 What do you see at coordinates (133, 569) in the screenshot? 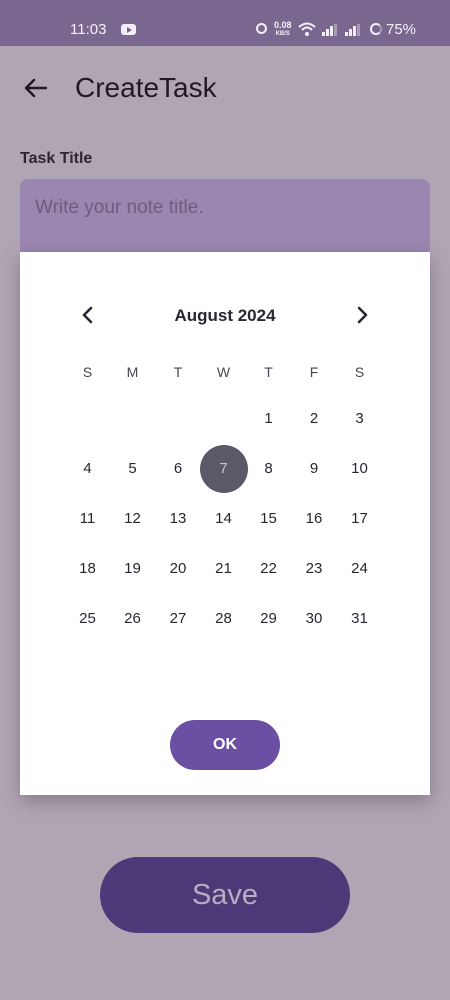
I see `calendar-day: 19` at bounding box center [133, 569].